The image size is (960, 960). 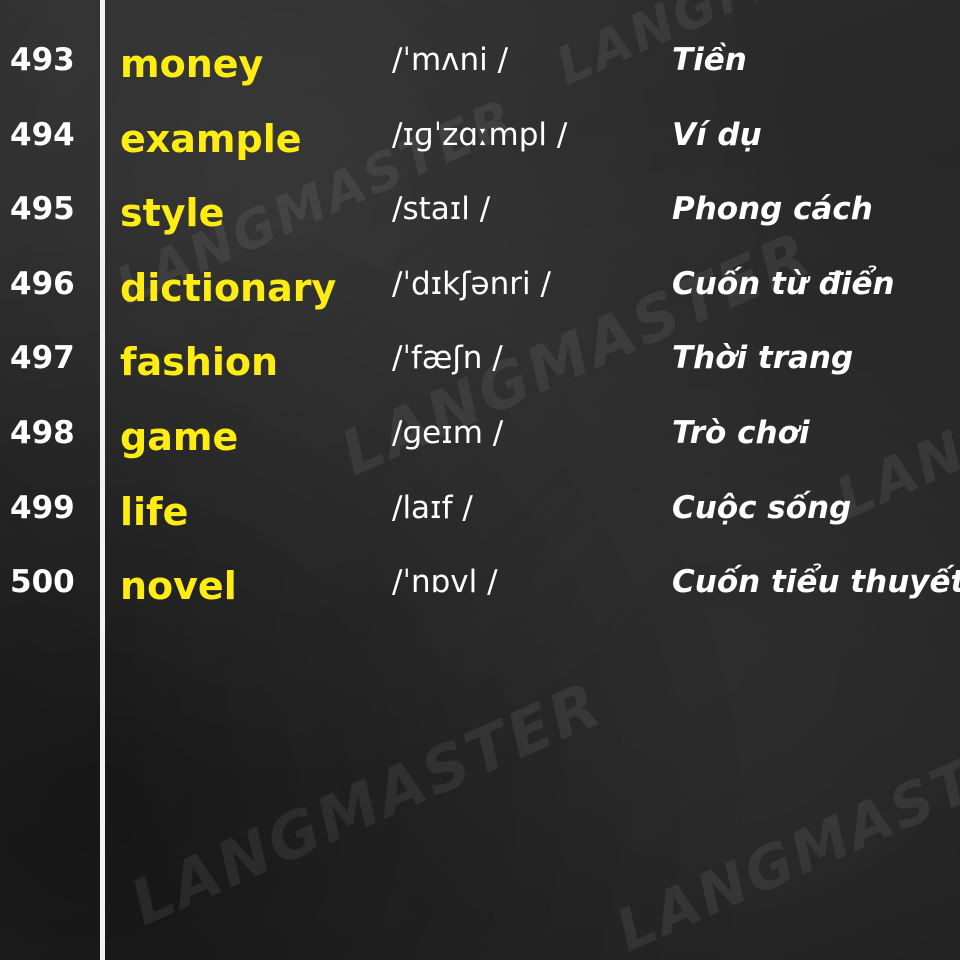 What do you see at coordinates (199, 362) in the screenshot?
I see `english-word: fashion` at bounding box center [199, 362].